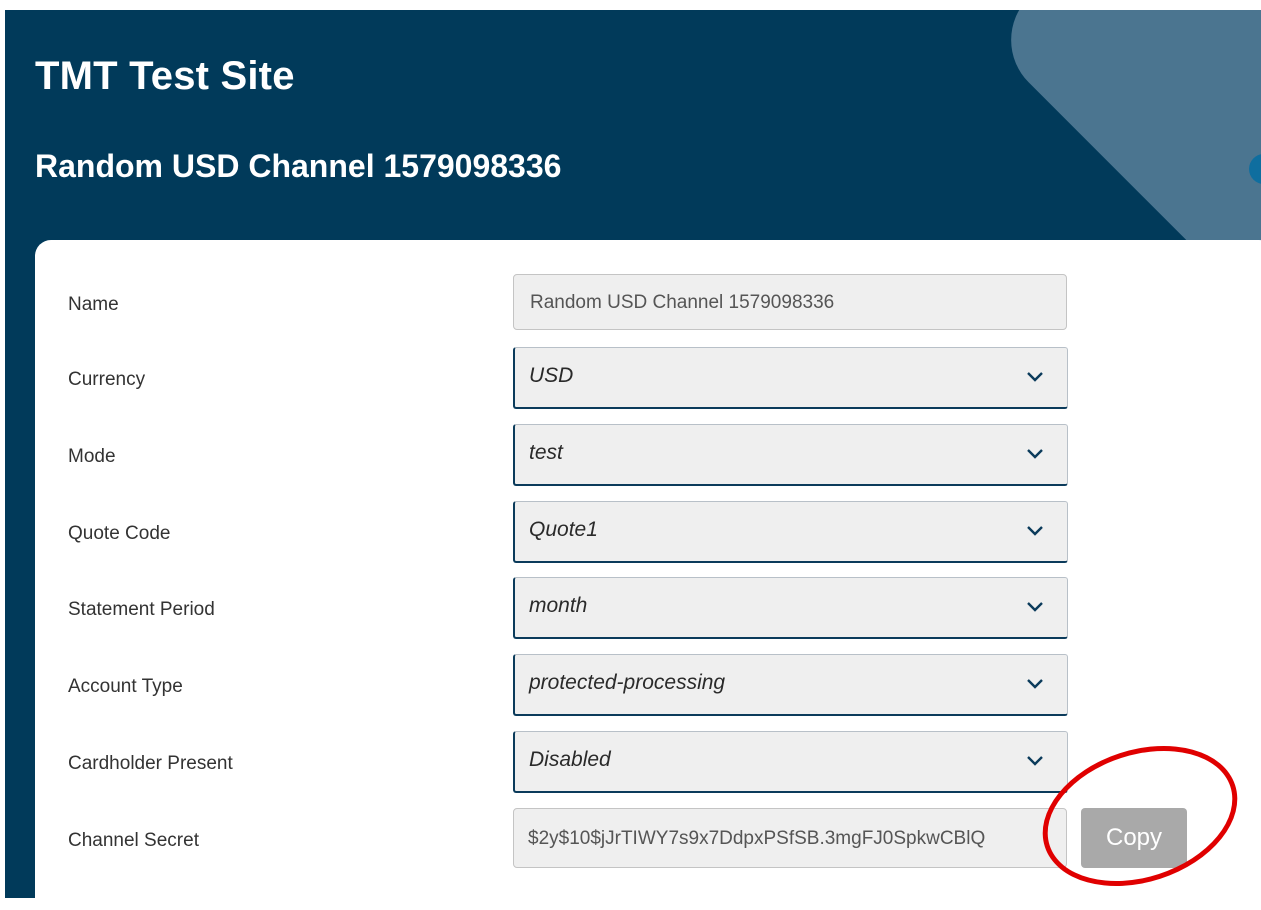 The image size is (1261, 910). Describe the element at coordinates (790, 302) in the screenshot. I see `name-field: Random USD Channel 1579098336` at that location.